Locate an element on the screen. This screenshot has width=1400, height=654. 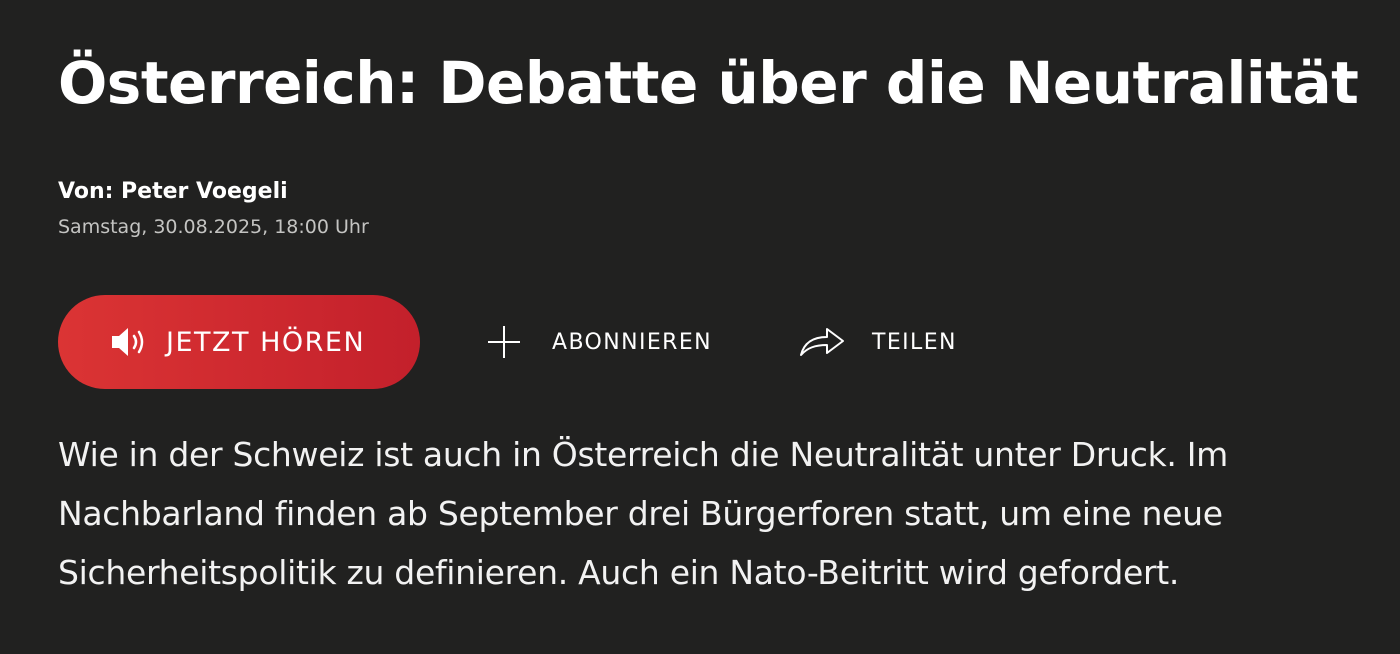
article-title: Österreich: Debatte über die Neutralität is located at coordinates (708, 83).